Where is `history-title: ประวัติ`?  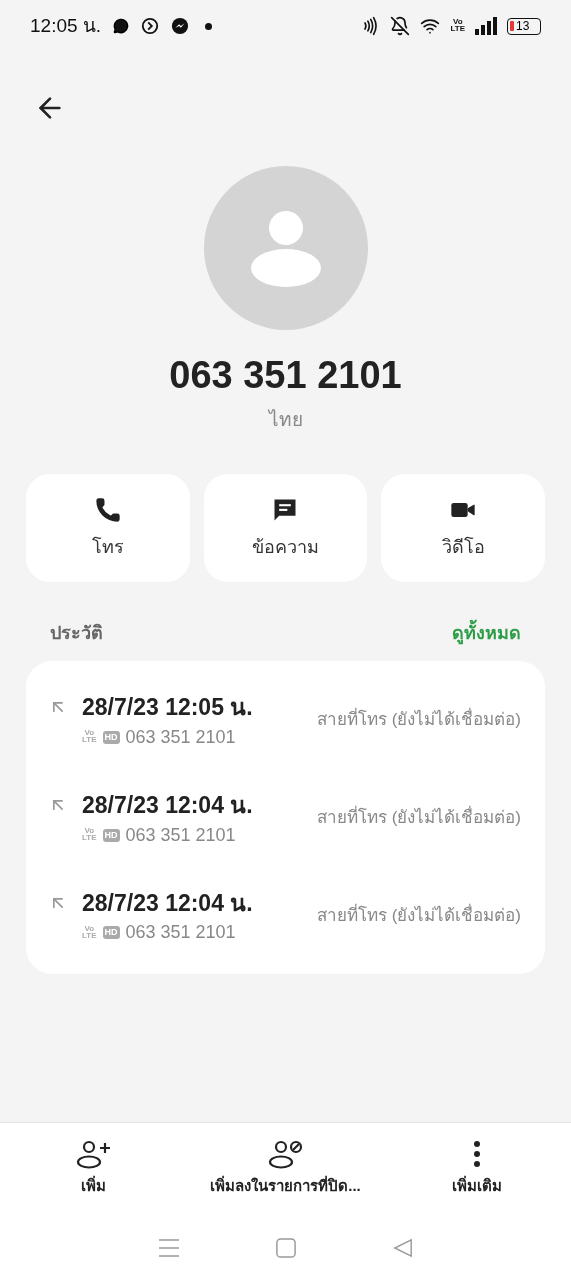 history-title: ประวัติ is located at coordinates (76, 633).